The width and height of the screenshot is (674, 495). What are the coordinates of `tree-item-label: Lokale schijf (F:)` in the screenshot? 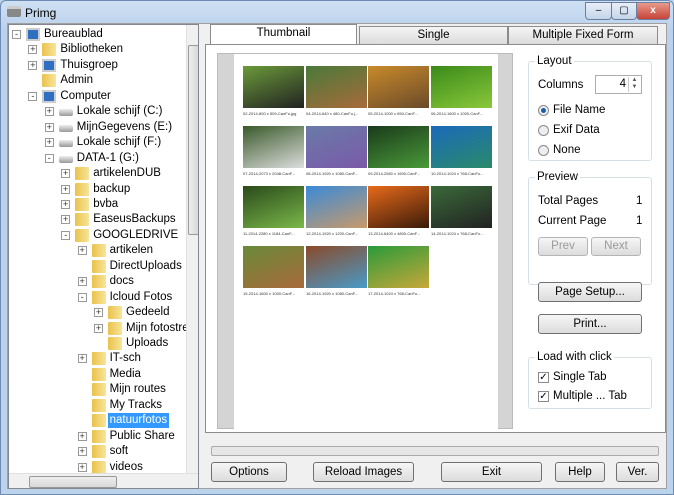 It's located at (119, 142).